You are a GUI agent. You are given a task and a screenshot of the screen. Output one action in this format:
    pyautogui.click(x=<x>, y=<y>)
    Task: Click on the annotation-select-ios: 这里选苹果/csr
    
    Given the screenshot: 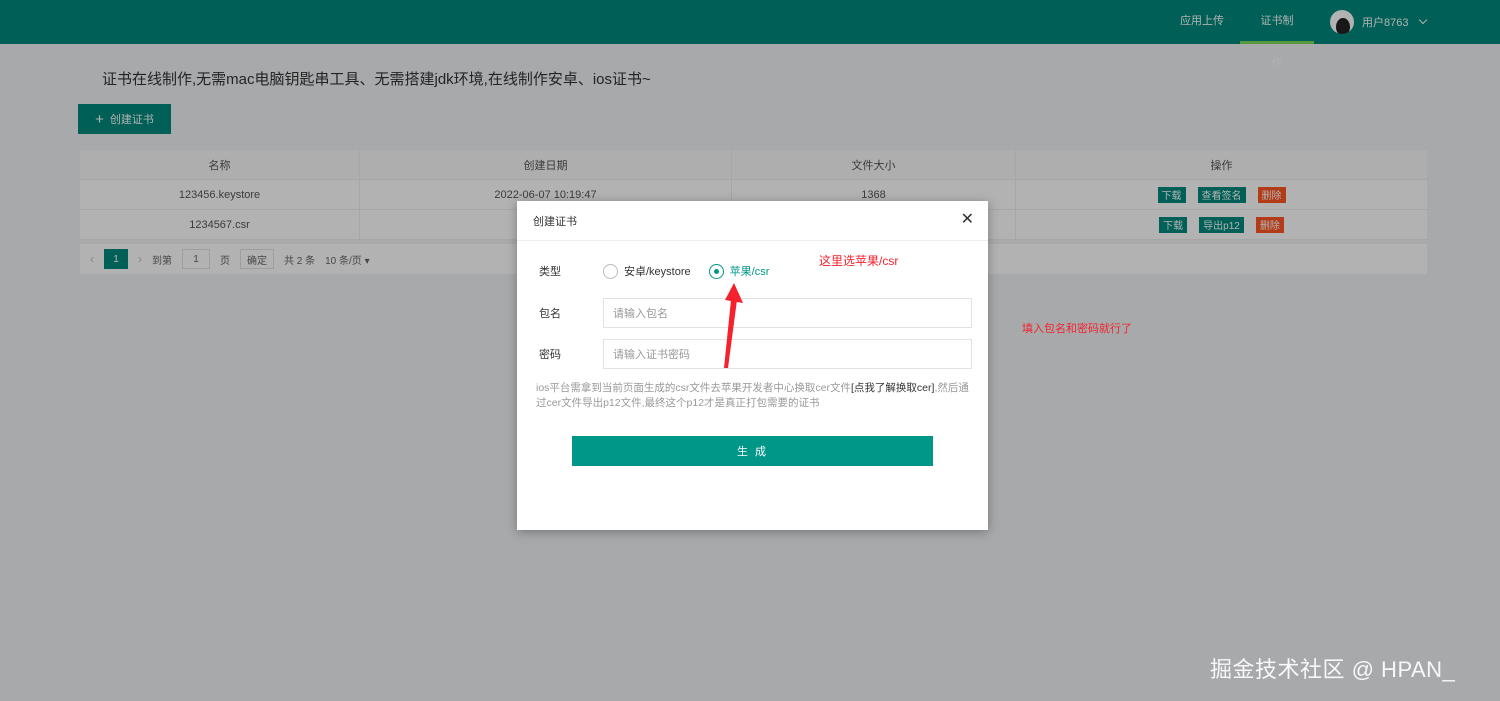 What is the action you would take?
    pyautogui.click(x=859, y=261)
    